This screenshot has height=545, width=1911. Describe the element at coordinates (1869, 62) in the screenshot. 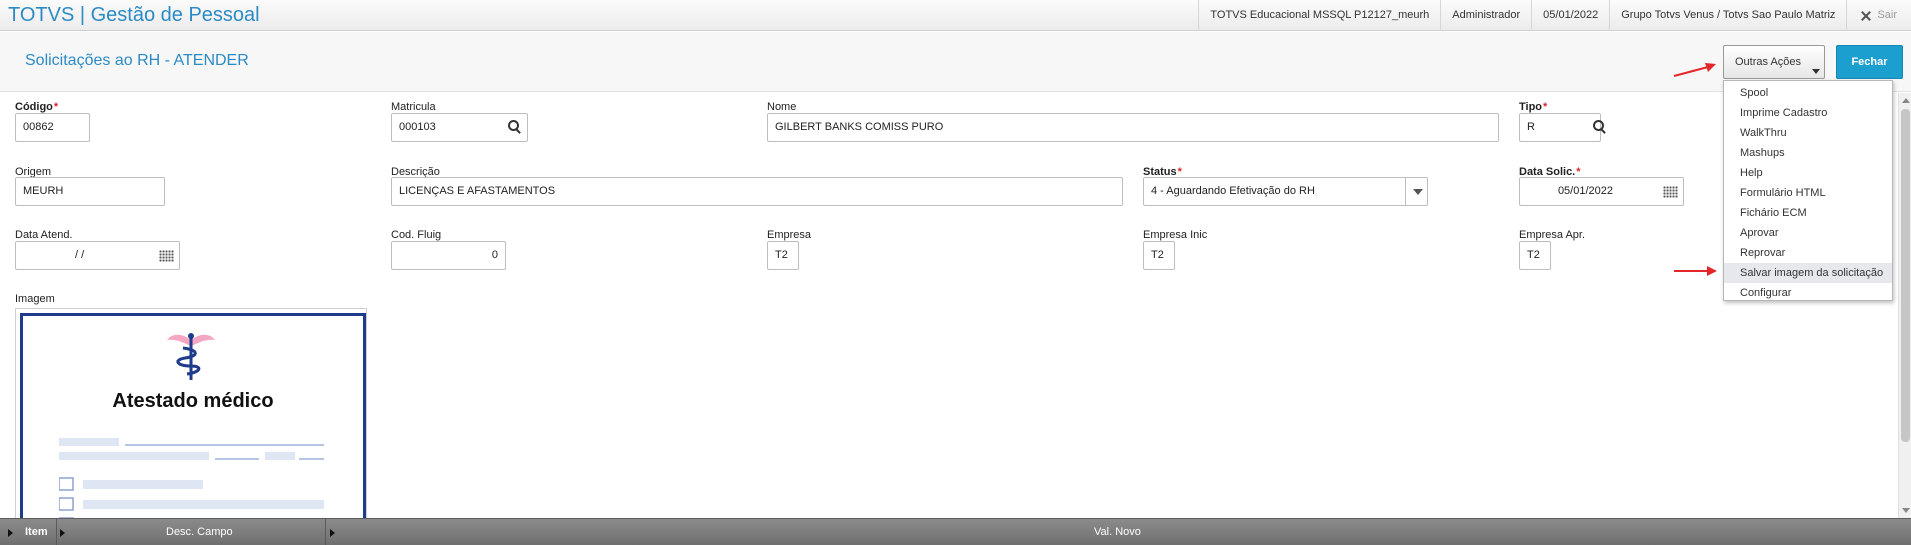

I see `close-button: Fechar` at that location.